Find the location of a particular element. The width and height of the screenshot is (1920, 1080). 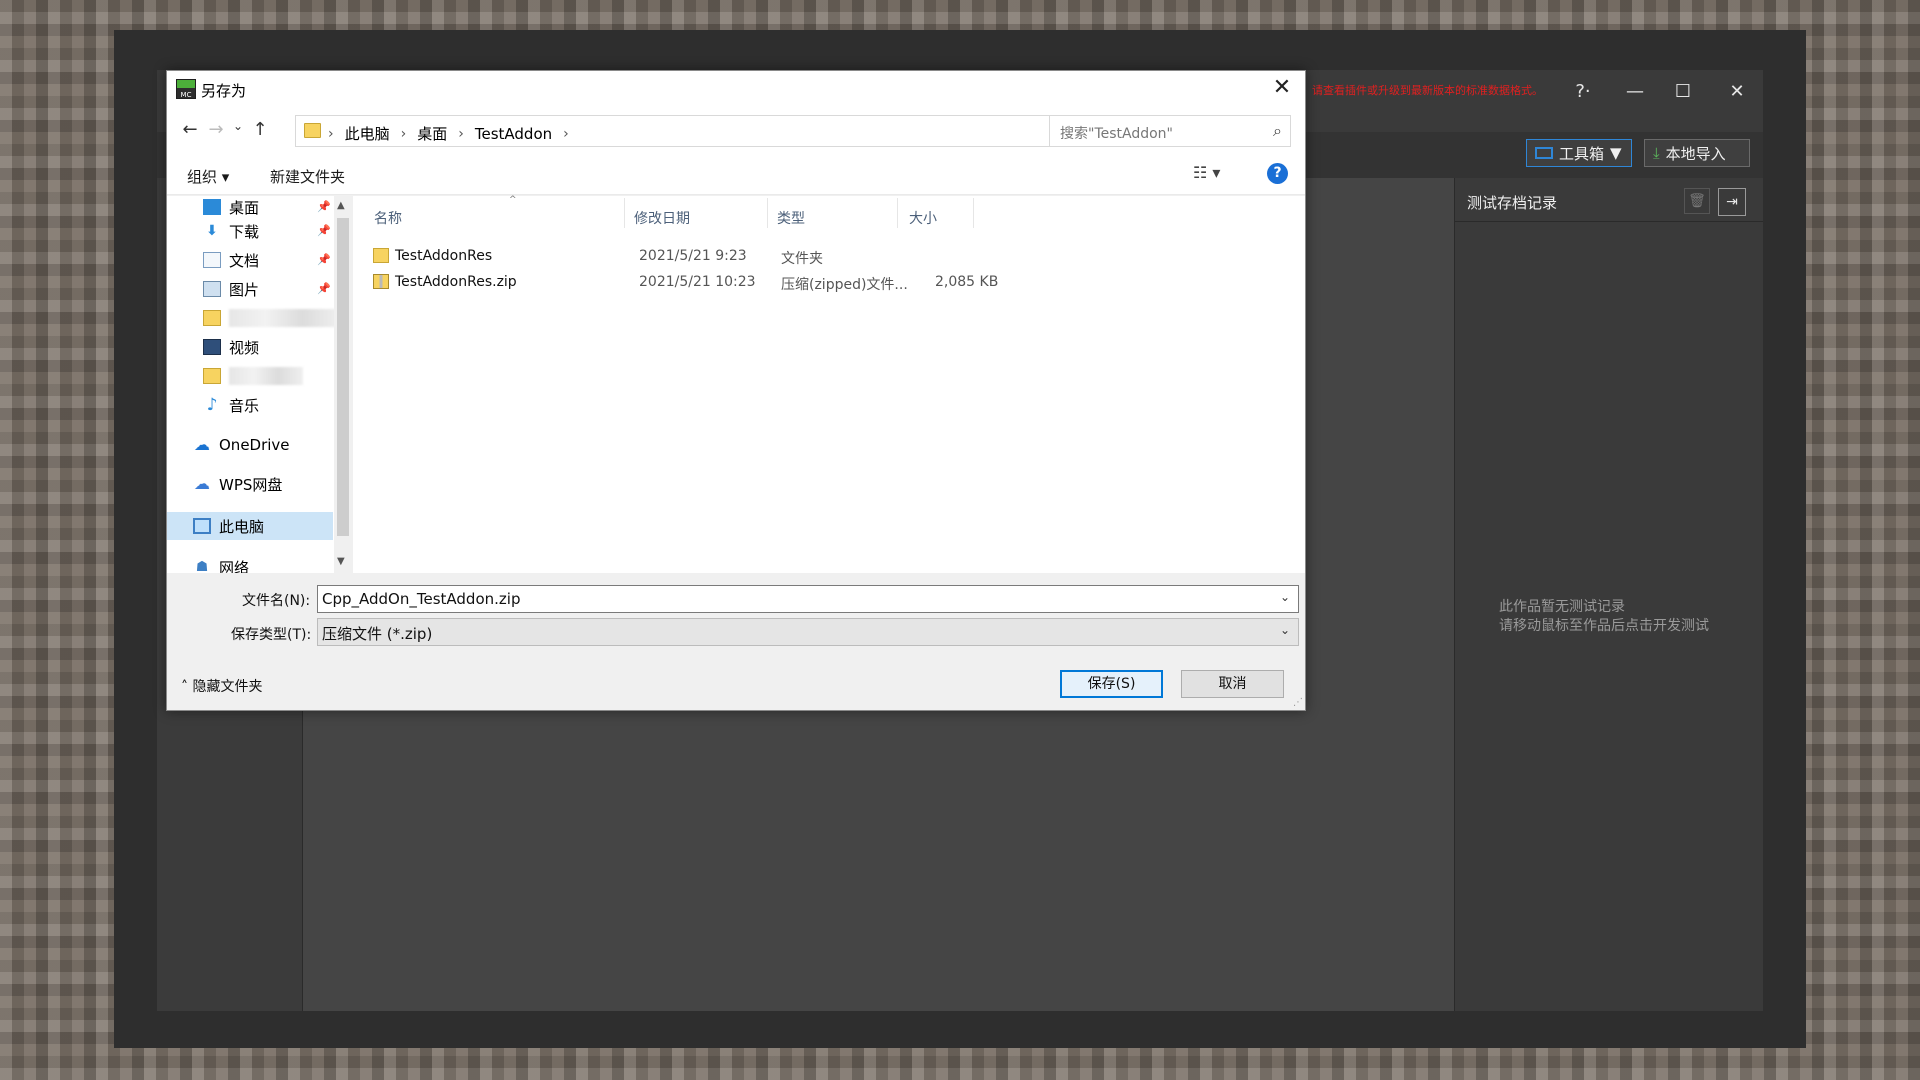

nav-item-pictures: 图片 is located at coordinates (231, 289).